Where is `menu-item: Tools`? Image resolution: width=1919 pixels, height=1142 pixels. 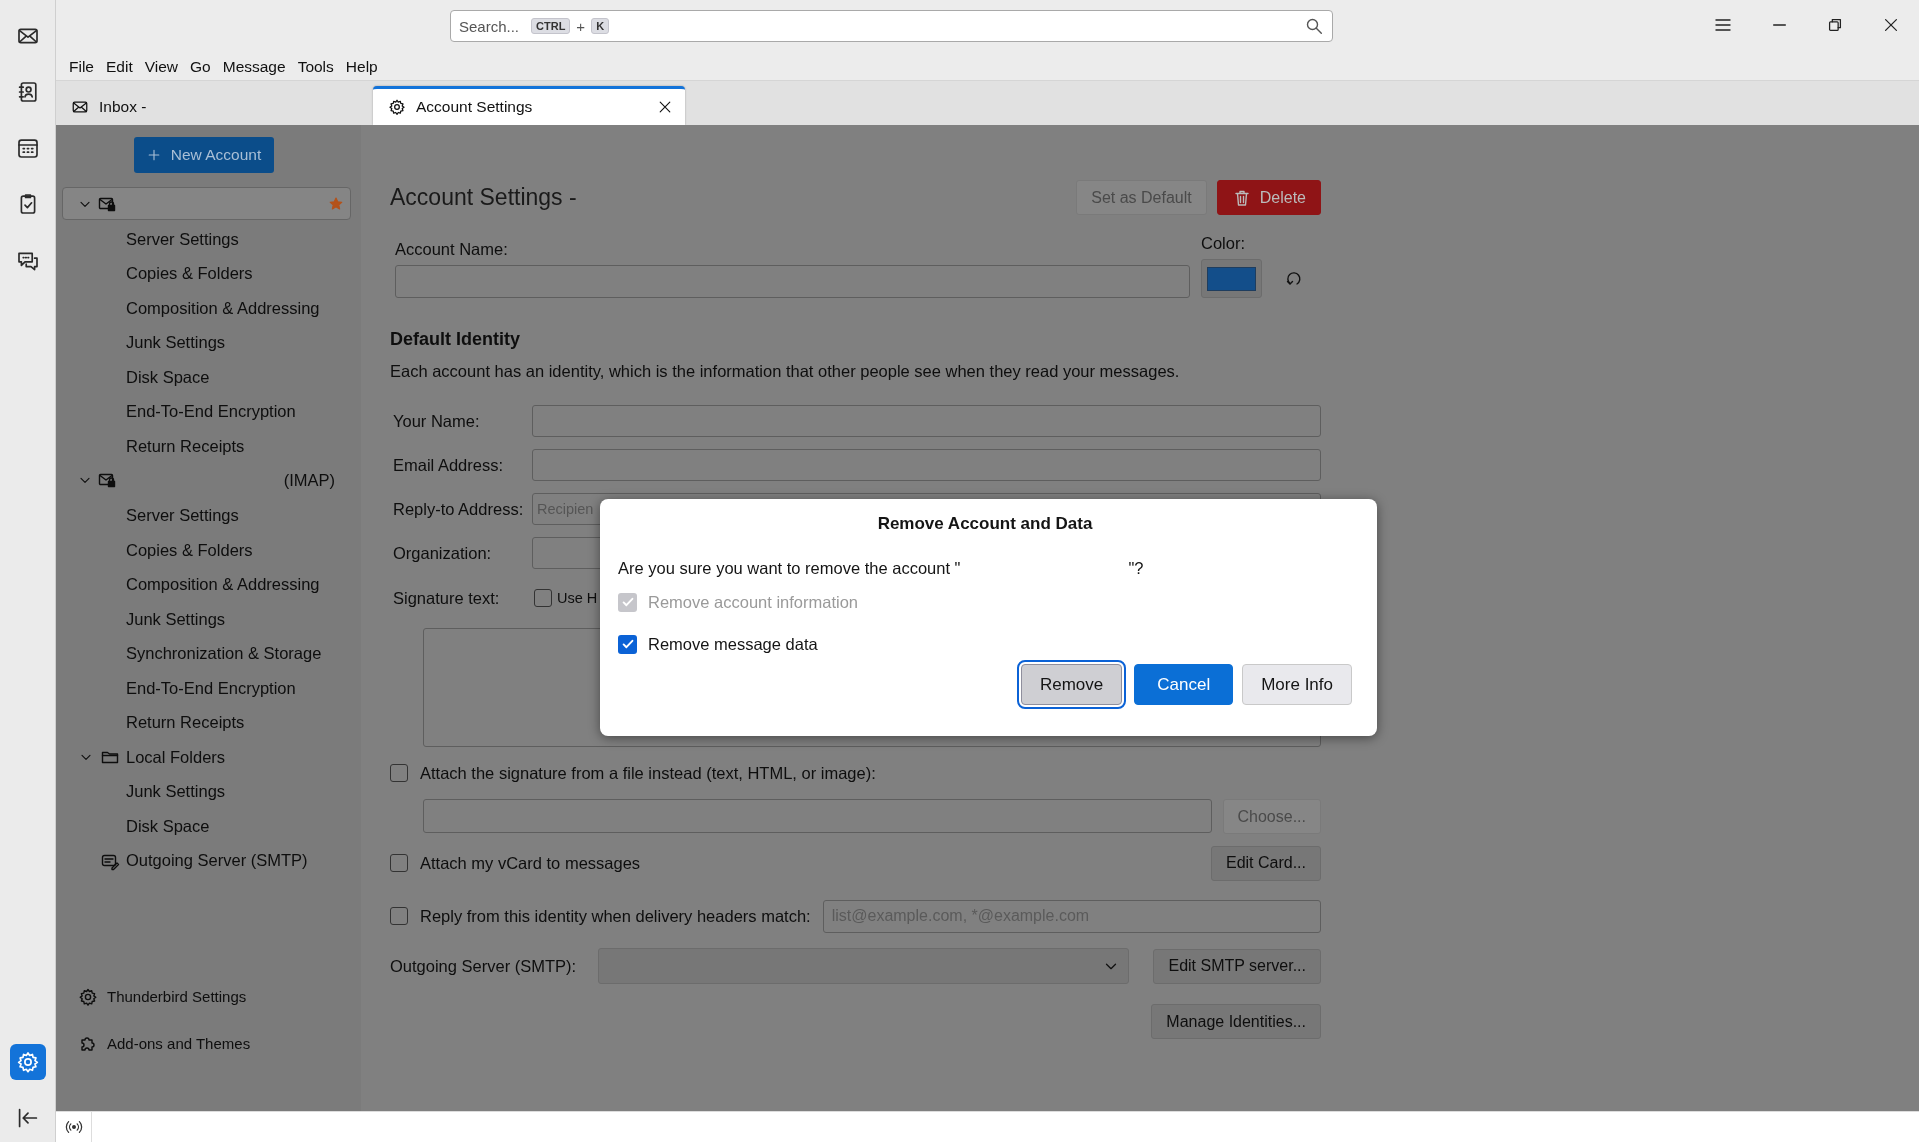 menu-item: Tools is located at coordinates (315, 66).